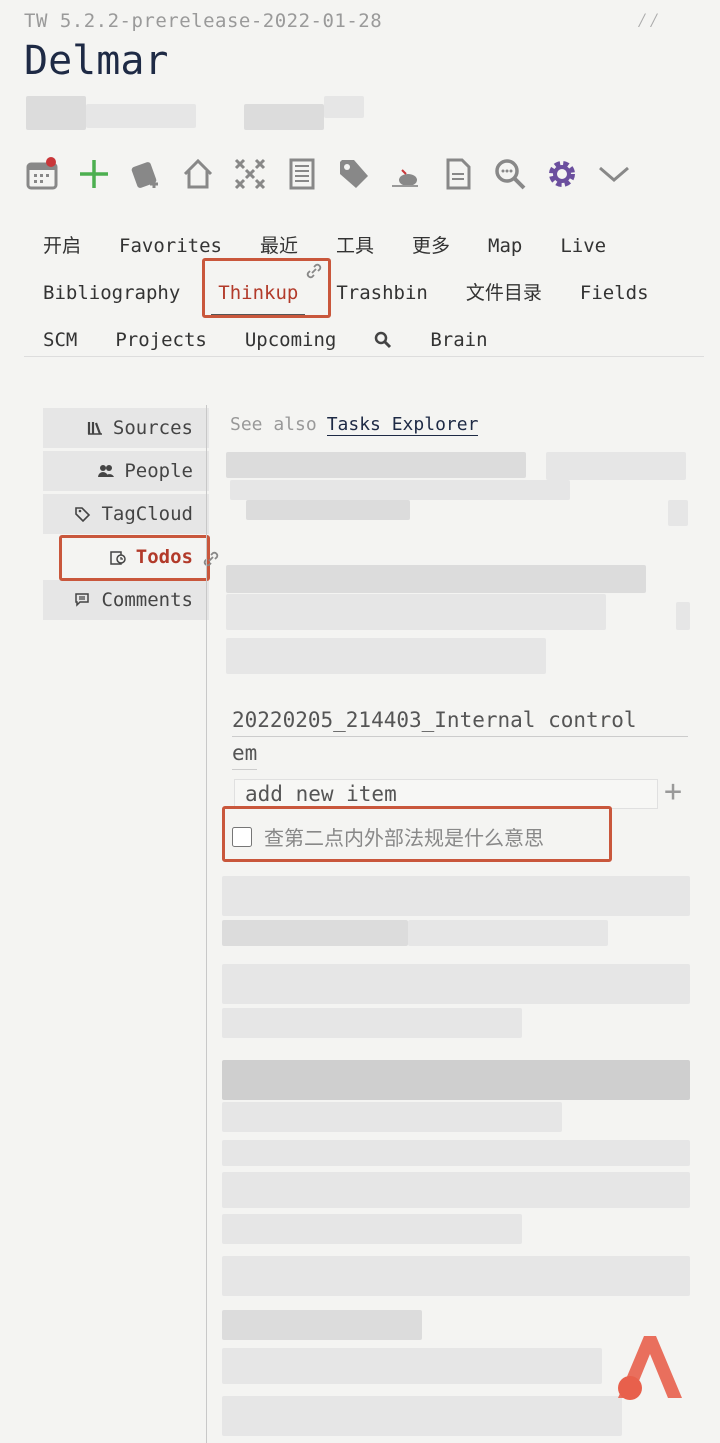 The height and width of the screenshot is (1443, 720). Describe the element at coordinates (146, 174) in the screenshot. I see `journal-icon` at that location.